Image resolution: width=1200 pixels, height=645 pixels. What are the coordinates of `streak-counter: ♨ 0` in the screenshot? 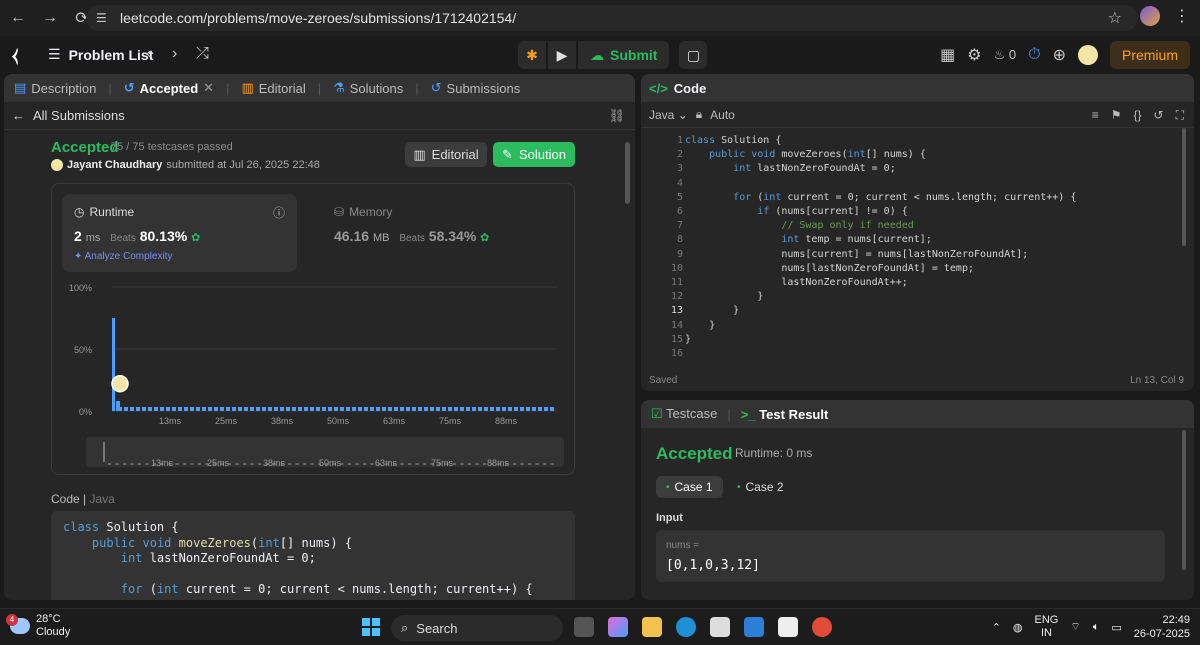 It's located at (1005, 55).